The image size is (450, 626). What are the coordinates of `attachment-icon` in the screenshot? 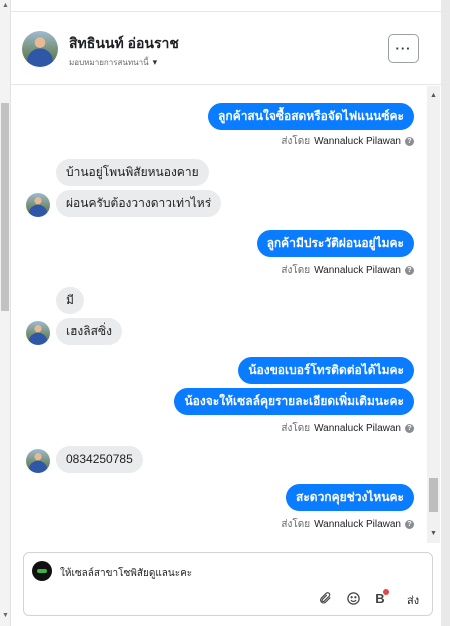 It's located at (325, 598).